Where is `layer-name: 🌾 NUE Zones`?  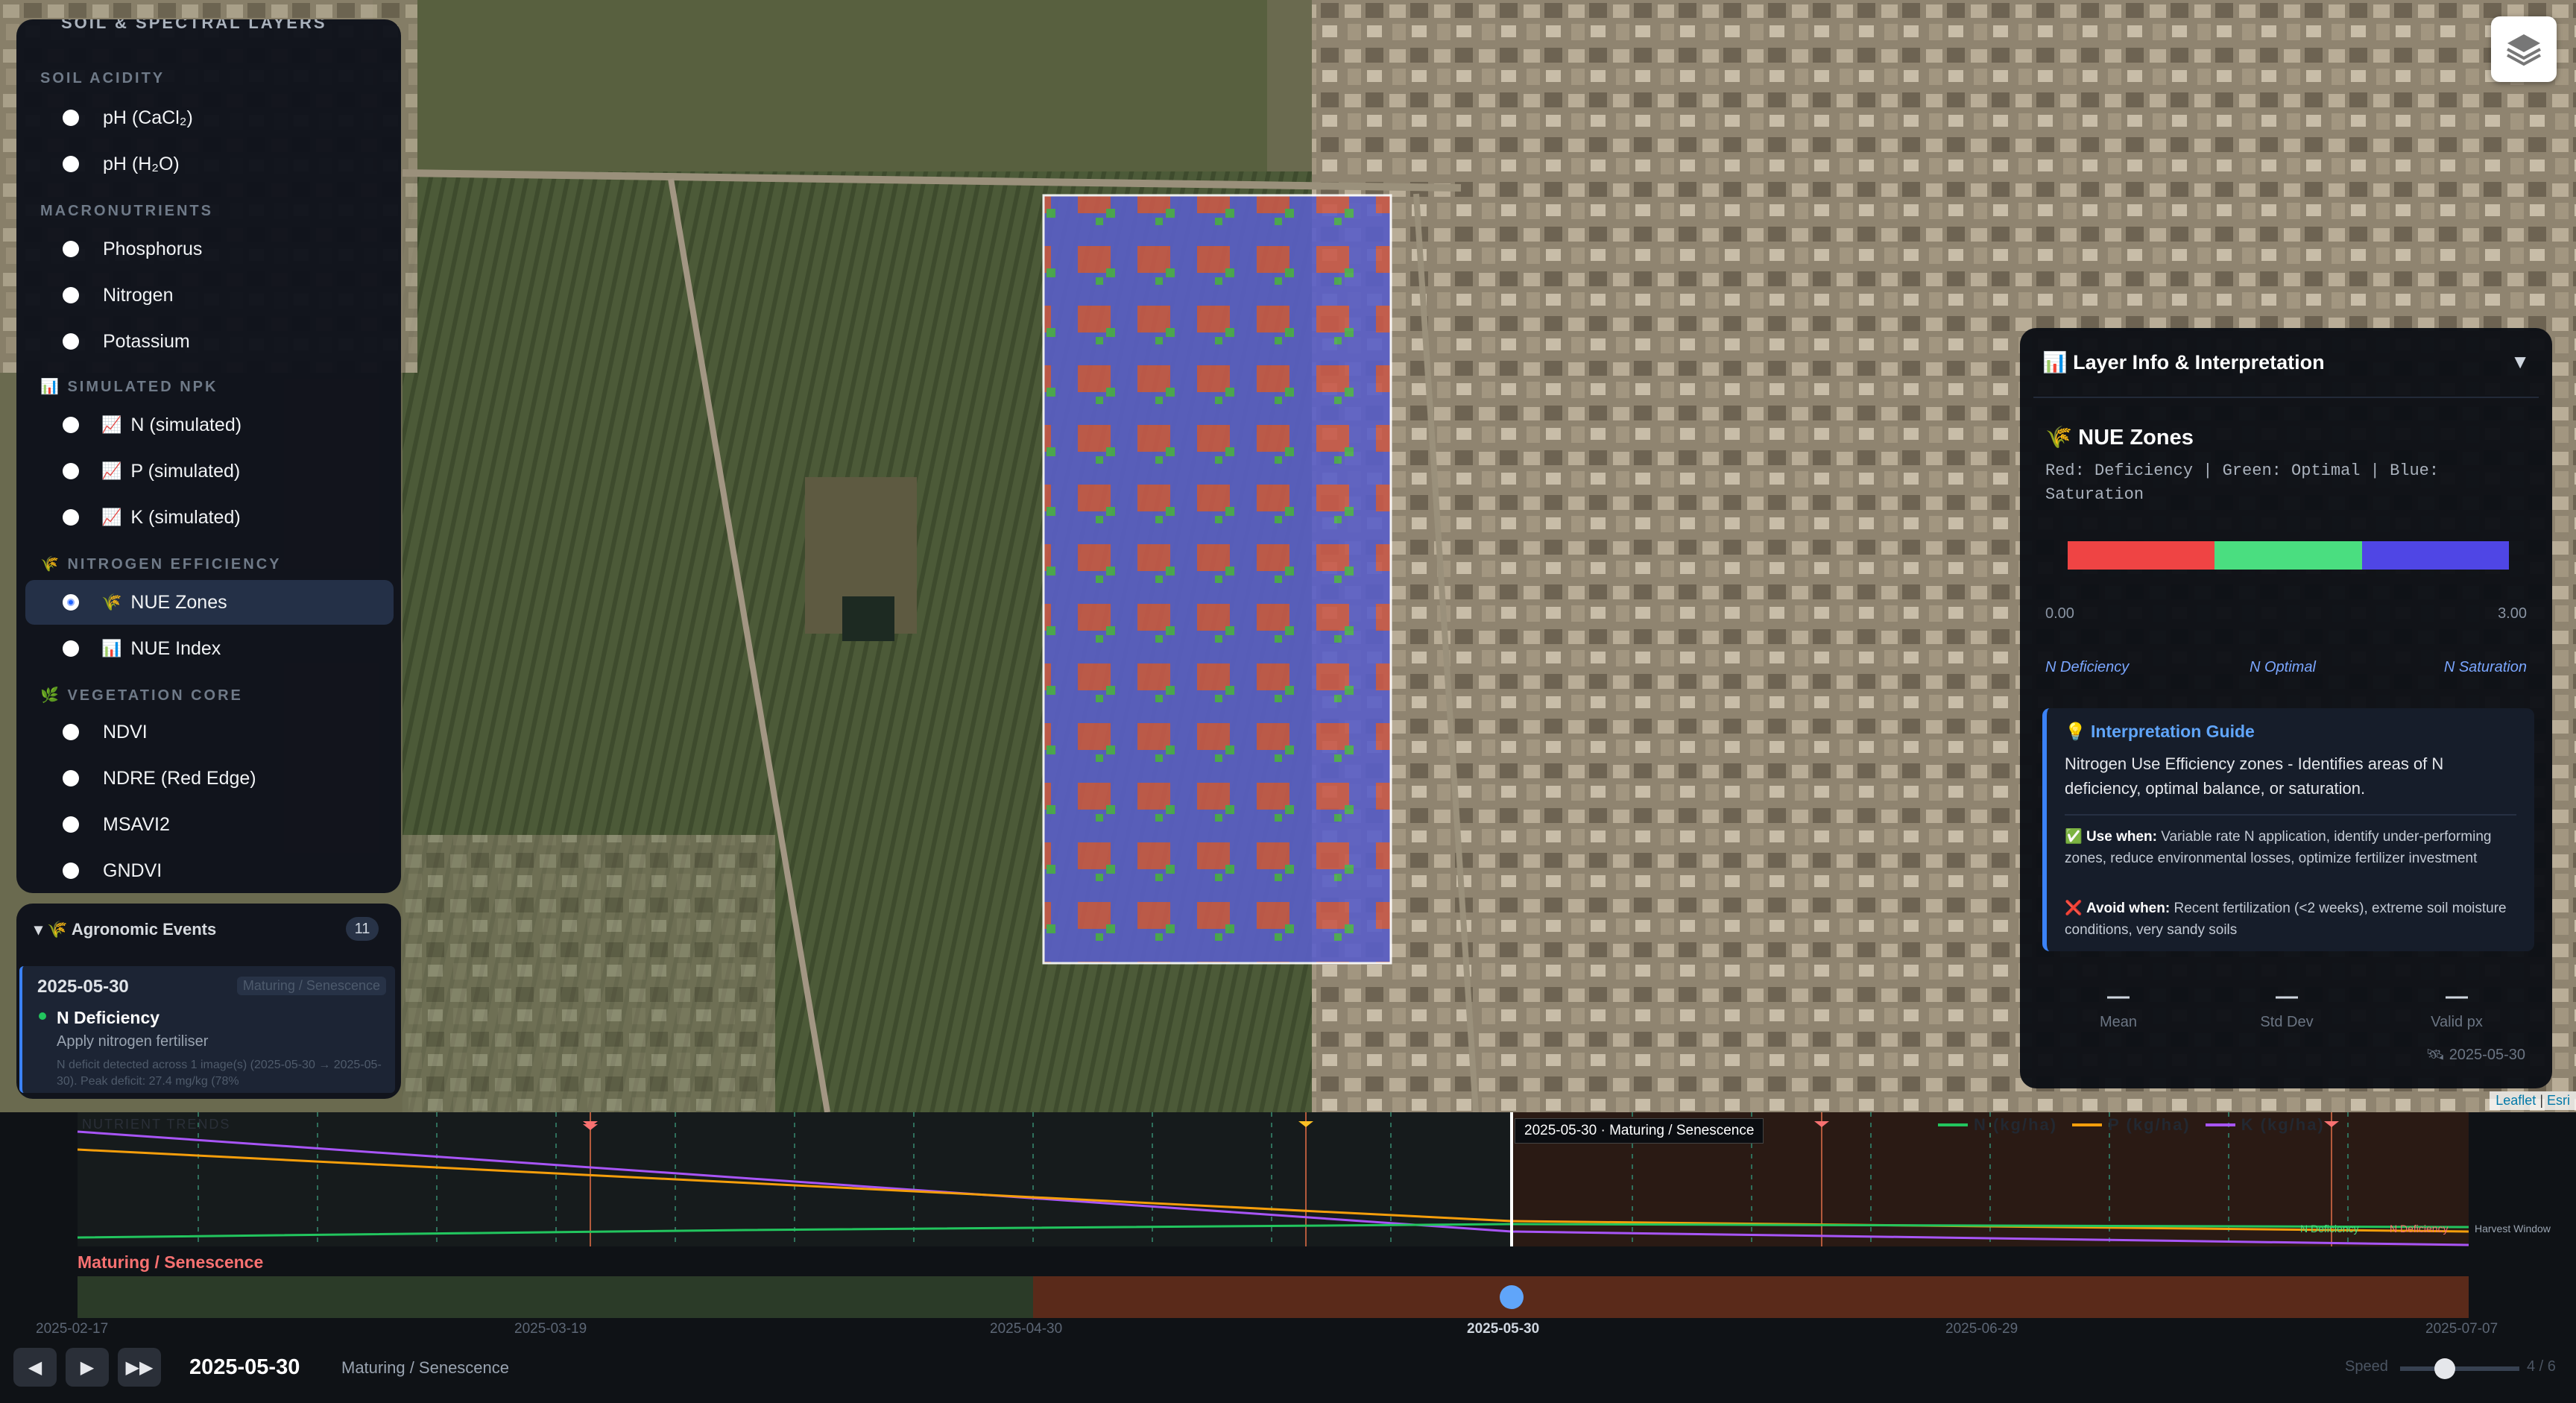
layer-name: 🌾 NUE Zones is located at coordinates (2119, 438).